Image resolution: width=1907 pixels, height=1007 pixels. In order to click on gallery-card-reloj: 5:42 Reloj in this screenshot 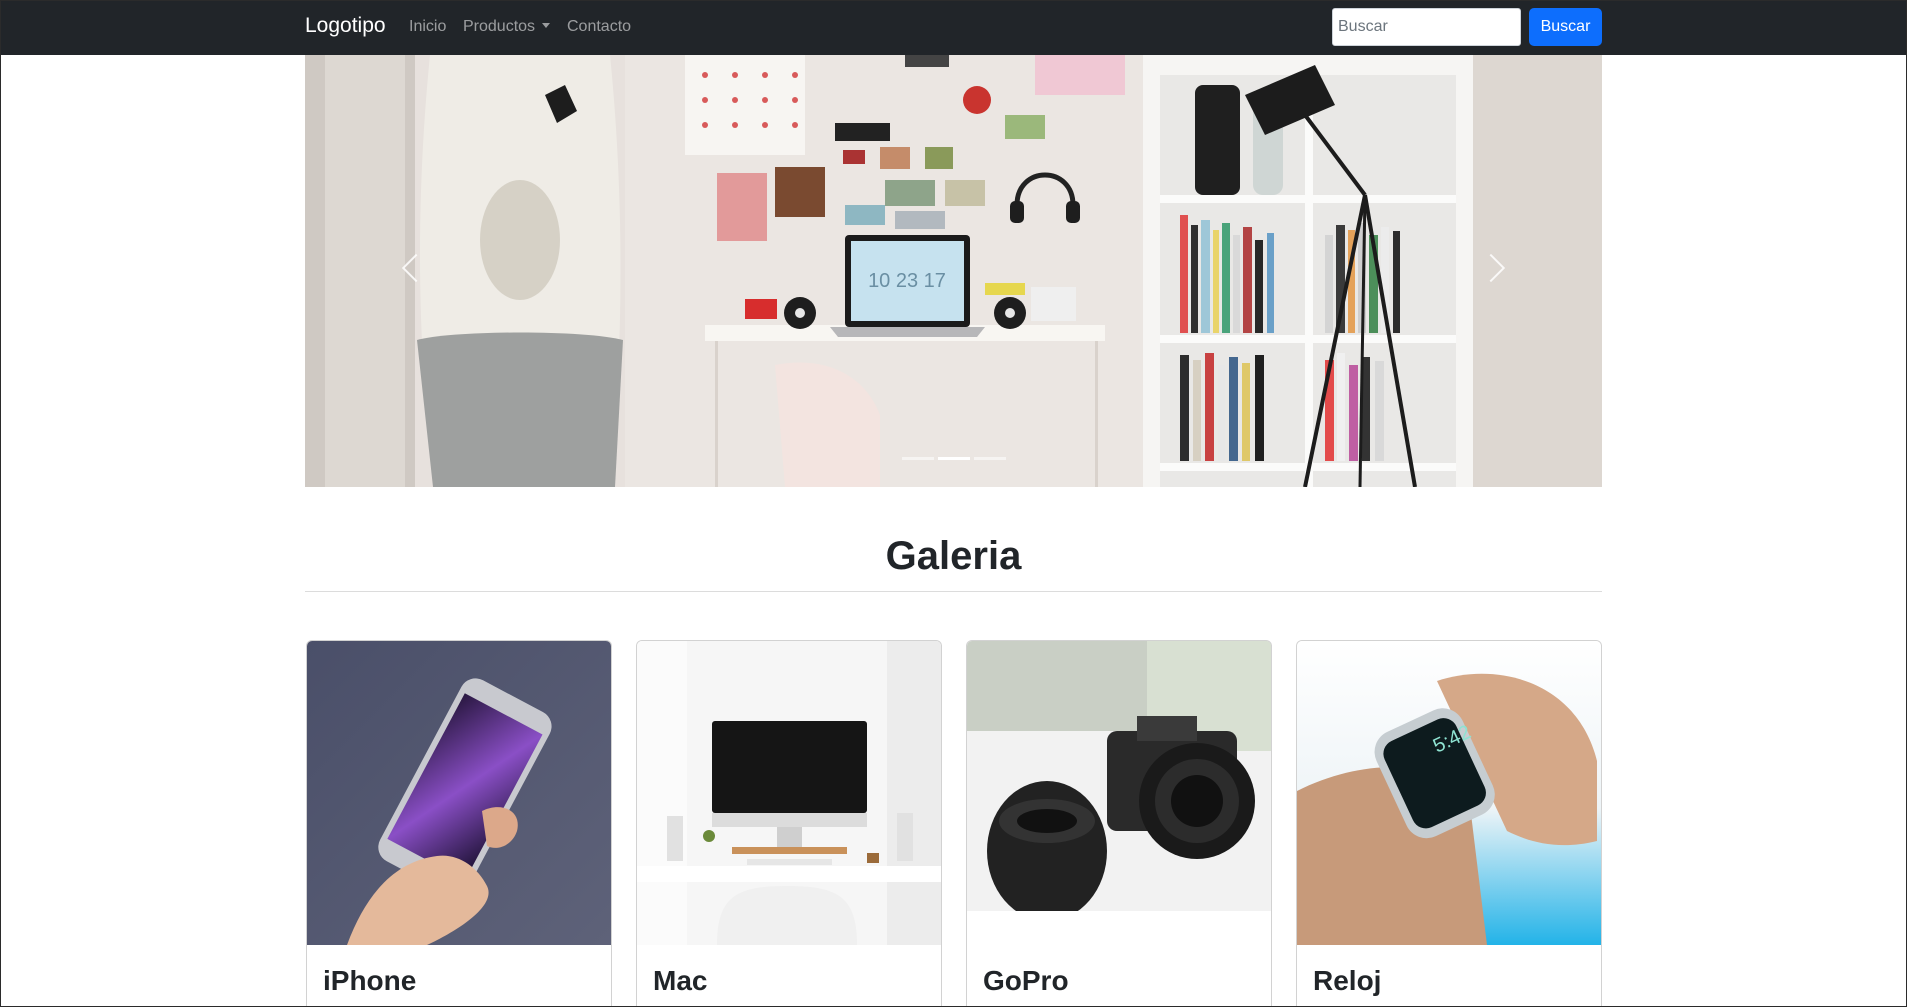, I will do `click(1449, 823)`.